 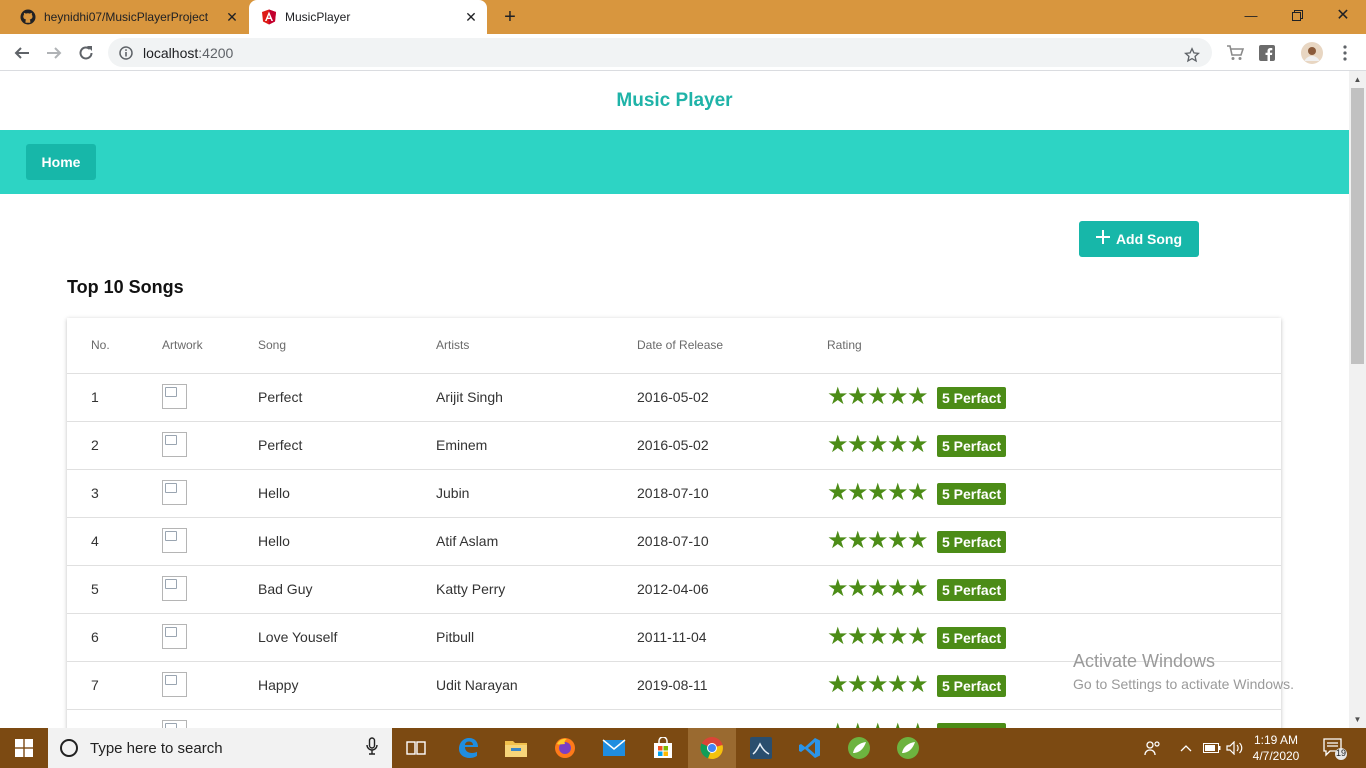 I want to click on spring-tool-icon, so click(x=859, y=748).